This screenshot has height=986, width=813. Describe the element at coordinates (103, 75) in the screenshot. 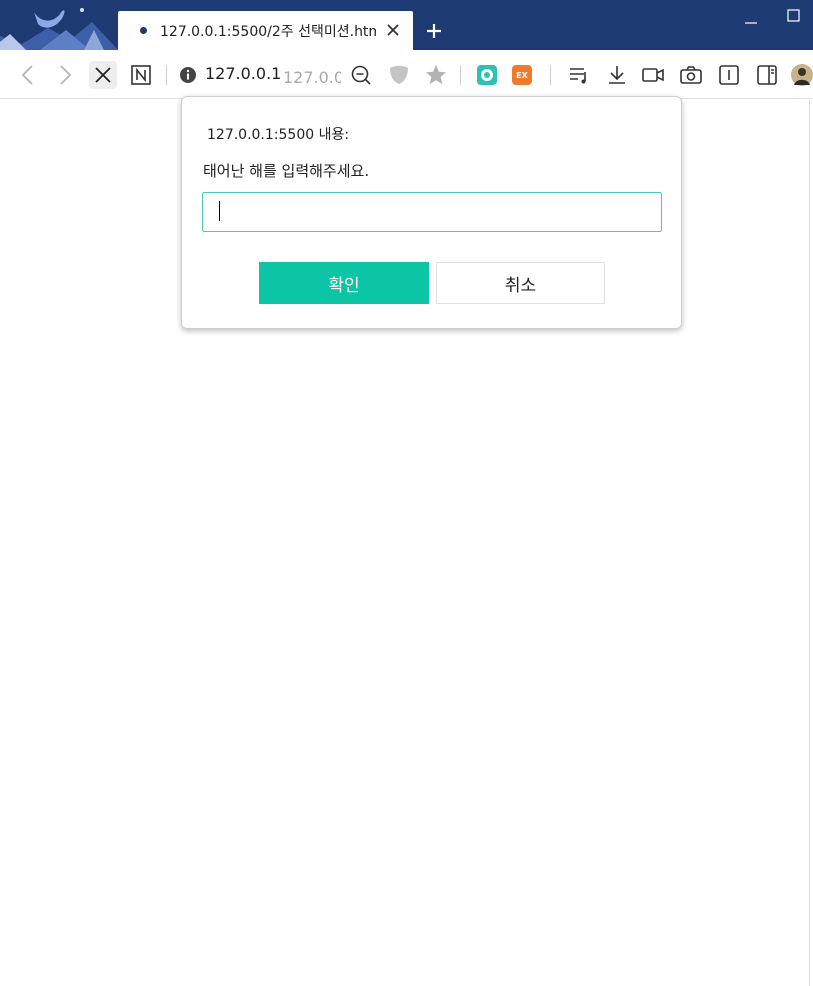

I see `stop-loading-icon` at that location.